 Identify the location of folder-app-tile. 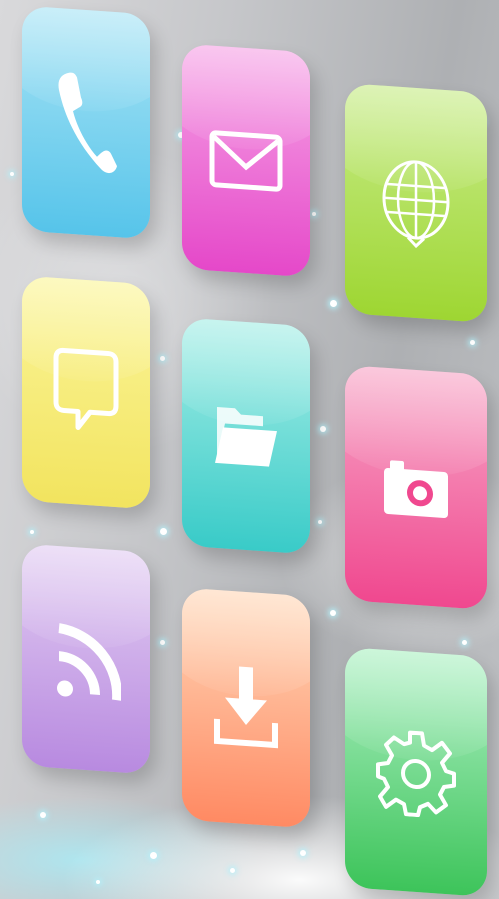
(246, 436).